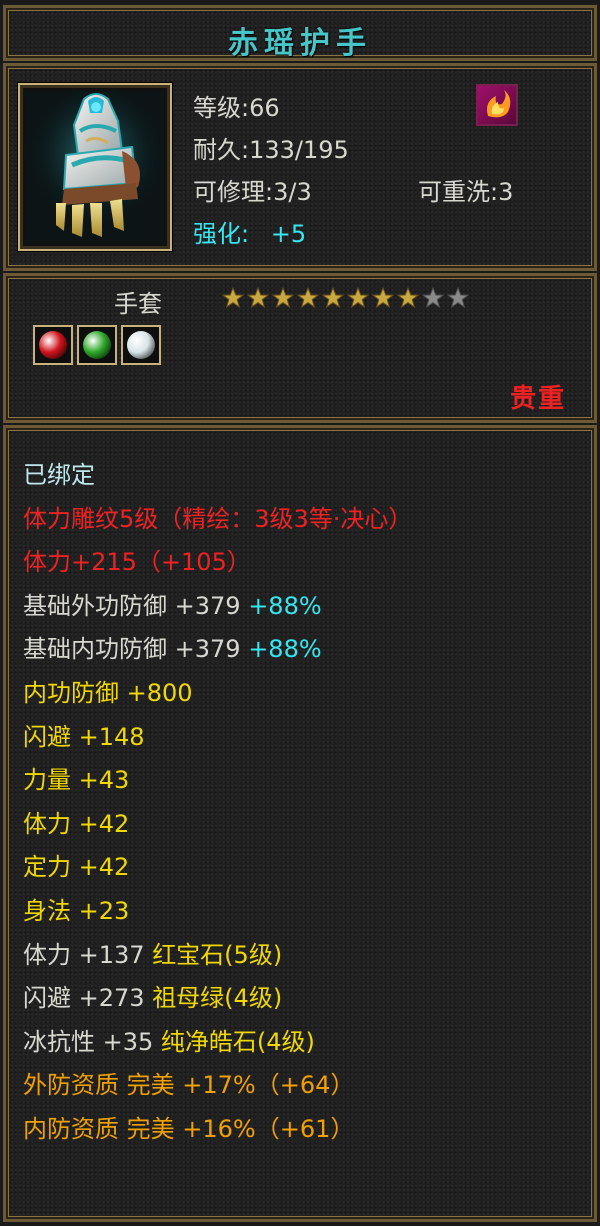 The image size is (600, 1226). I want to click on item-name: 赤瑶护手, so click(300, 43).